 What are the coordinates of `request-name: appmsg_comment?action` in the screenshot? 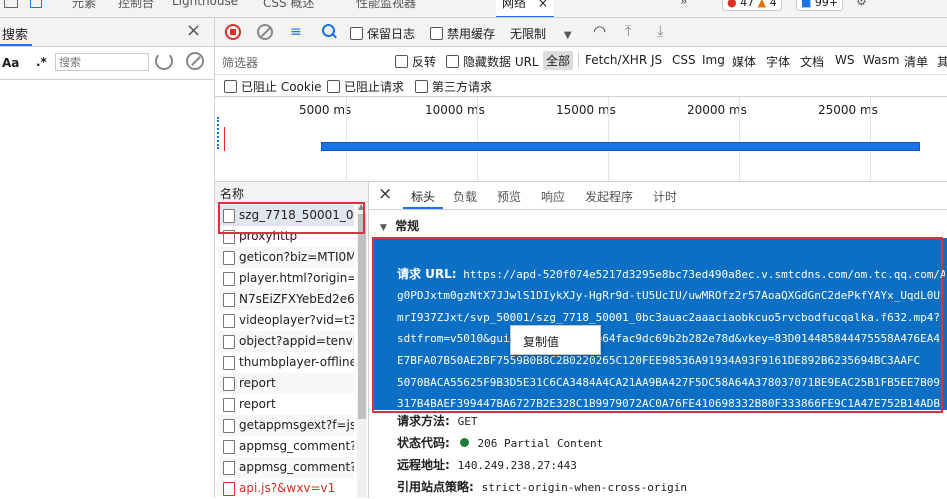 It's located at (296, 467).